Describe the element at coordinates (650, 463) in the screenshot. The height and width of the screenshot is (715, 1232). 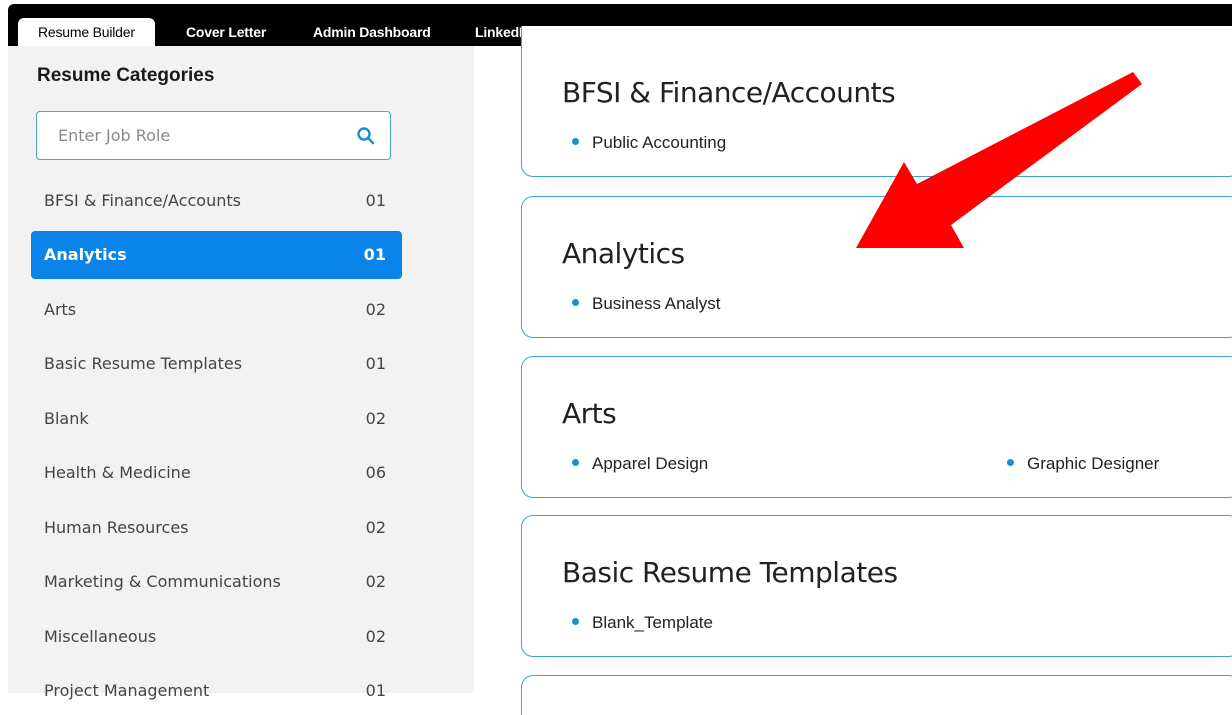
I see `job-label: Apparel Design` at that location.